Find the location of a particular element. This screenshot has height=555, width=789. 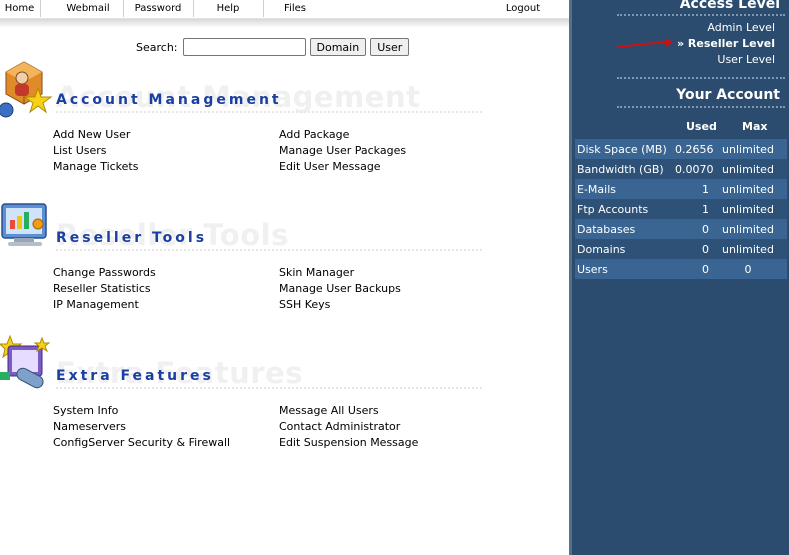

nav-files: Files is located at coordinates (295, 9).